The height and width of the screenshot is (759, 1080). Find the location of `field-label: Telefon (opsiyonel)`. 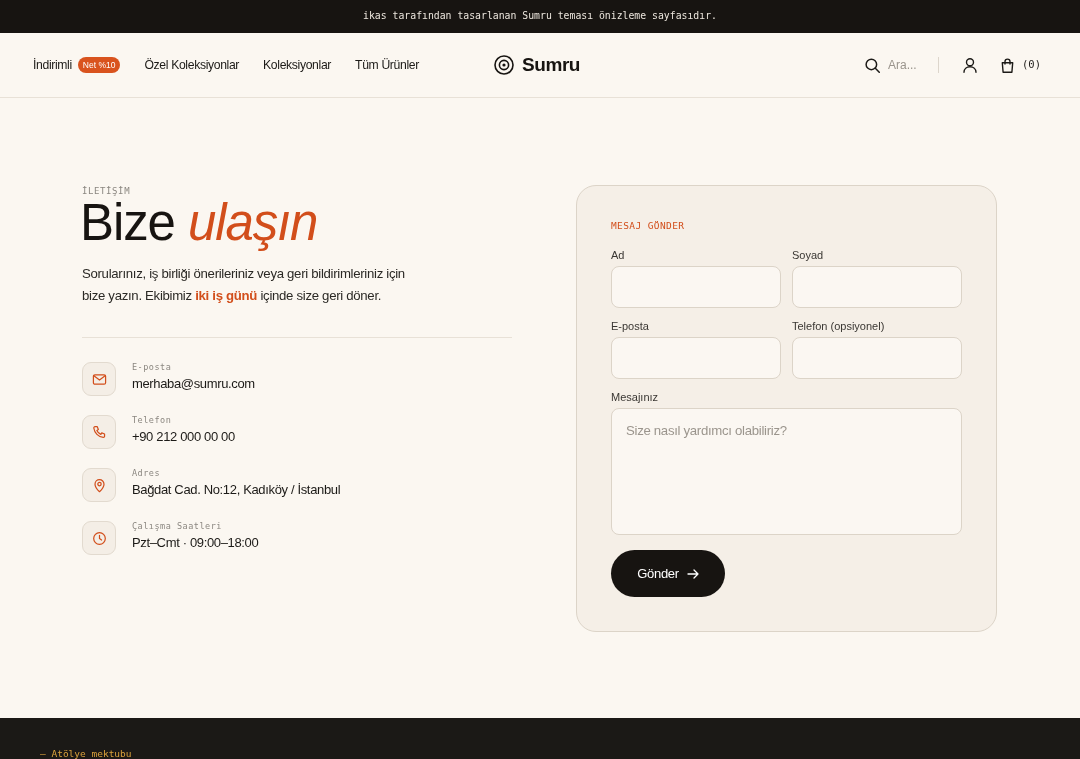

field-label: Telefon (opsiyonel) is located at coordinates (839, 326).